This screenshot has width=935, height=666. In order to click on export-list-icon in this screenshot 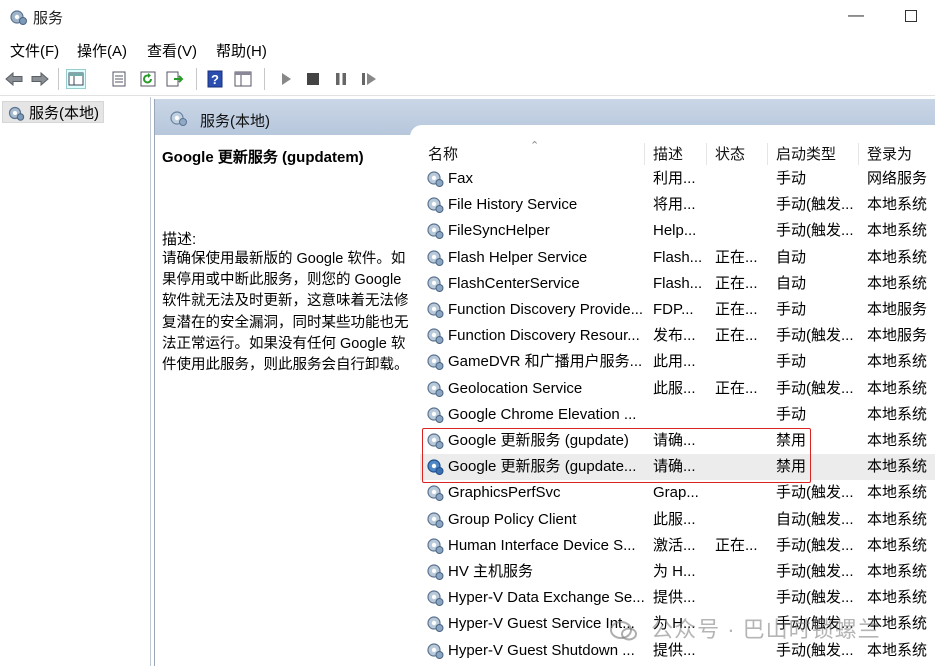, I will do `click(175, 79)`.